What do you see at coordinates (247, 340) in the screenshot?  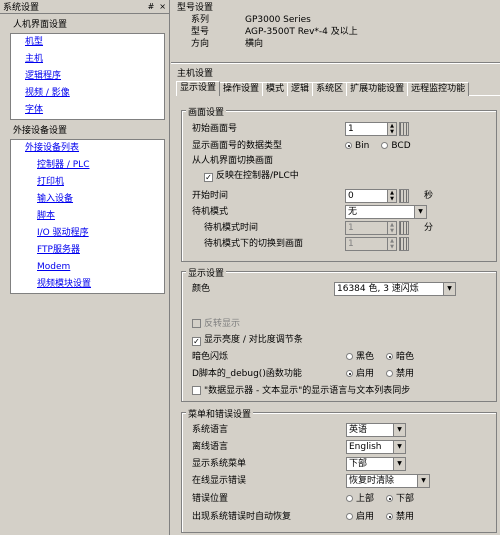 I see `brightness-checkbox: ✓ 显示亮度 / 对比度调节条` at bounding box center [247, 340].